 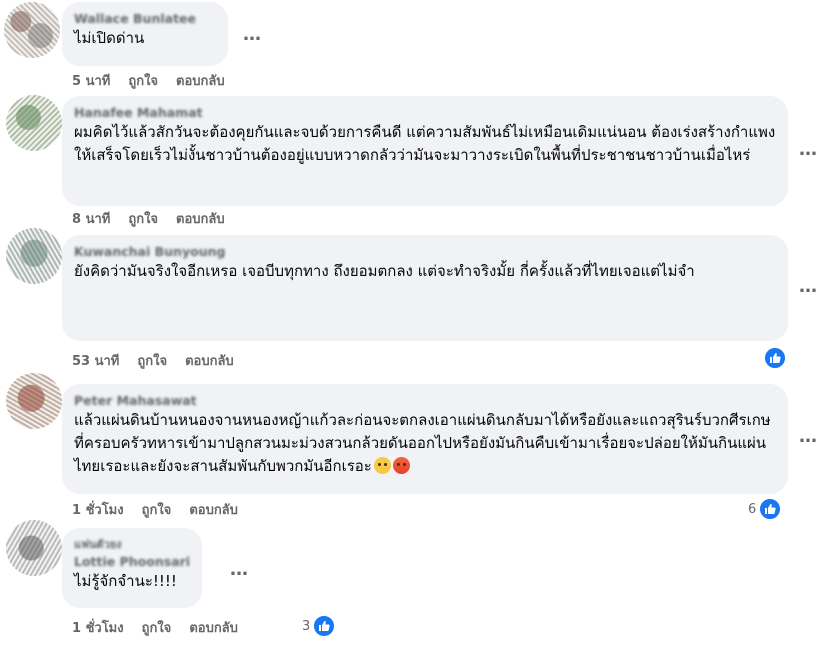 I want to click on reaction-count: 6, so click(x=752, y=509).